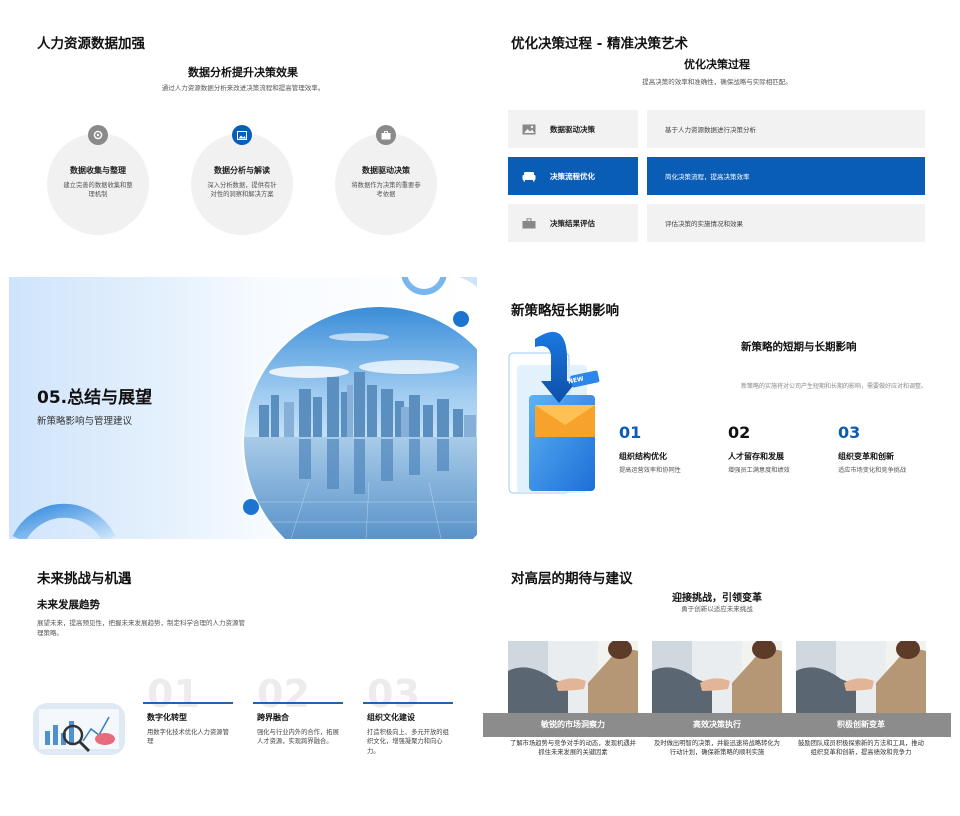 The width and height of the screenshot is (960, 816). I want to click on card-desc: 将数据作为决策的重要参考依据, so click(386, 190).